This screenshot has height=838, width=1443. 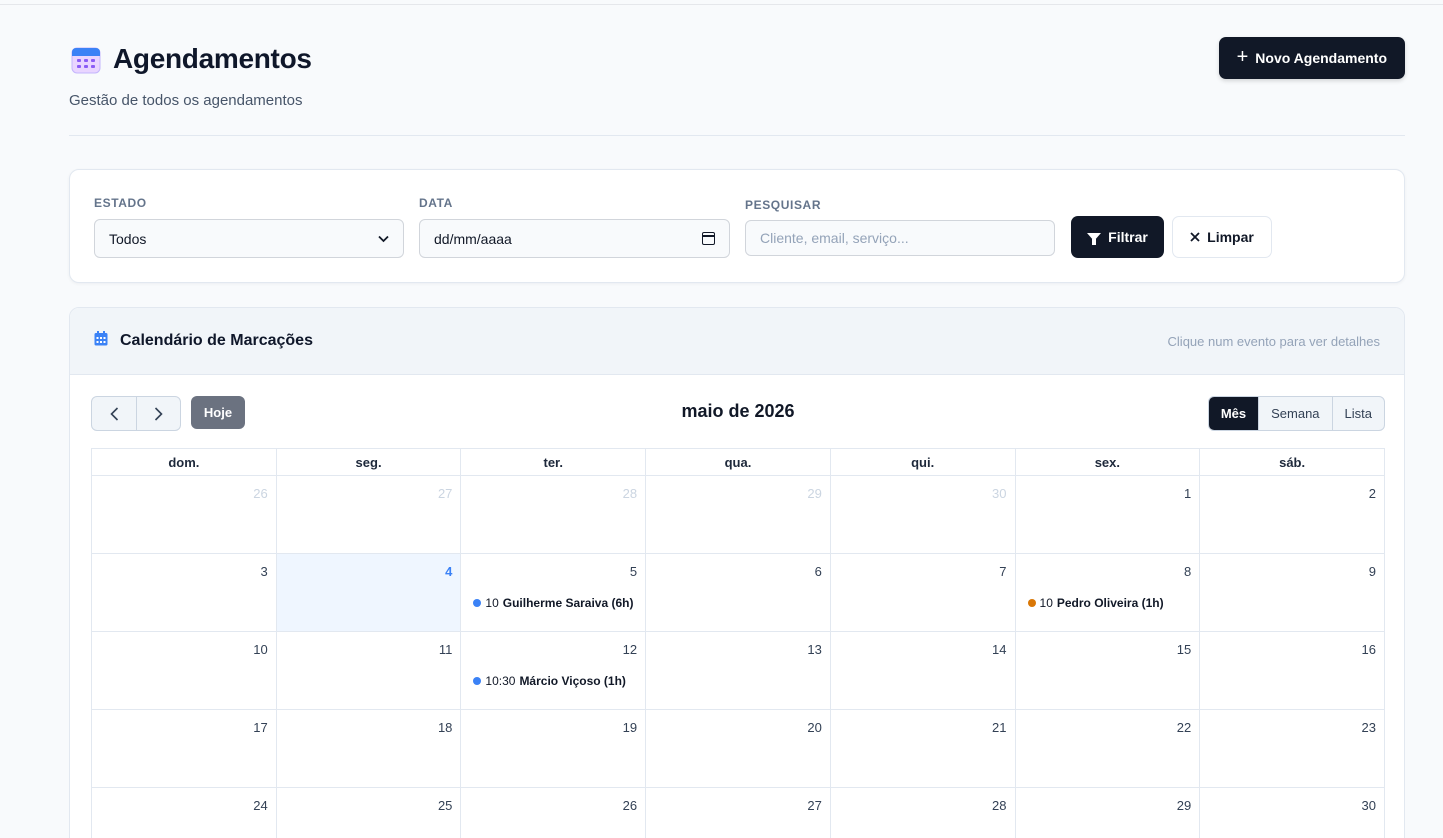 What do you see at coordinates (1294, 413) in the screenshot?
I see `view-button-1: Semana` at bounding box center [1294, 413].